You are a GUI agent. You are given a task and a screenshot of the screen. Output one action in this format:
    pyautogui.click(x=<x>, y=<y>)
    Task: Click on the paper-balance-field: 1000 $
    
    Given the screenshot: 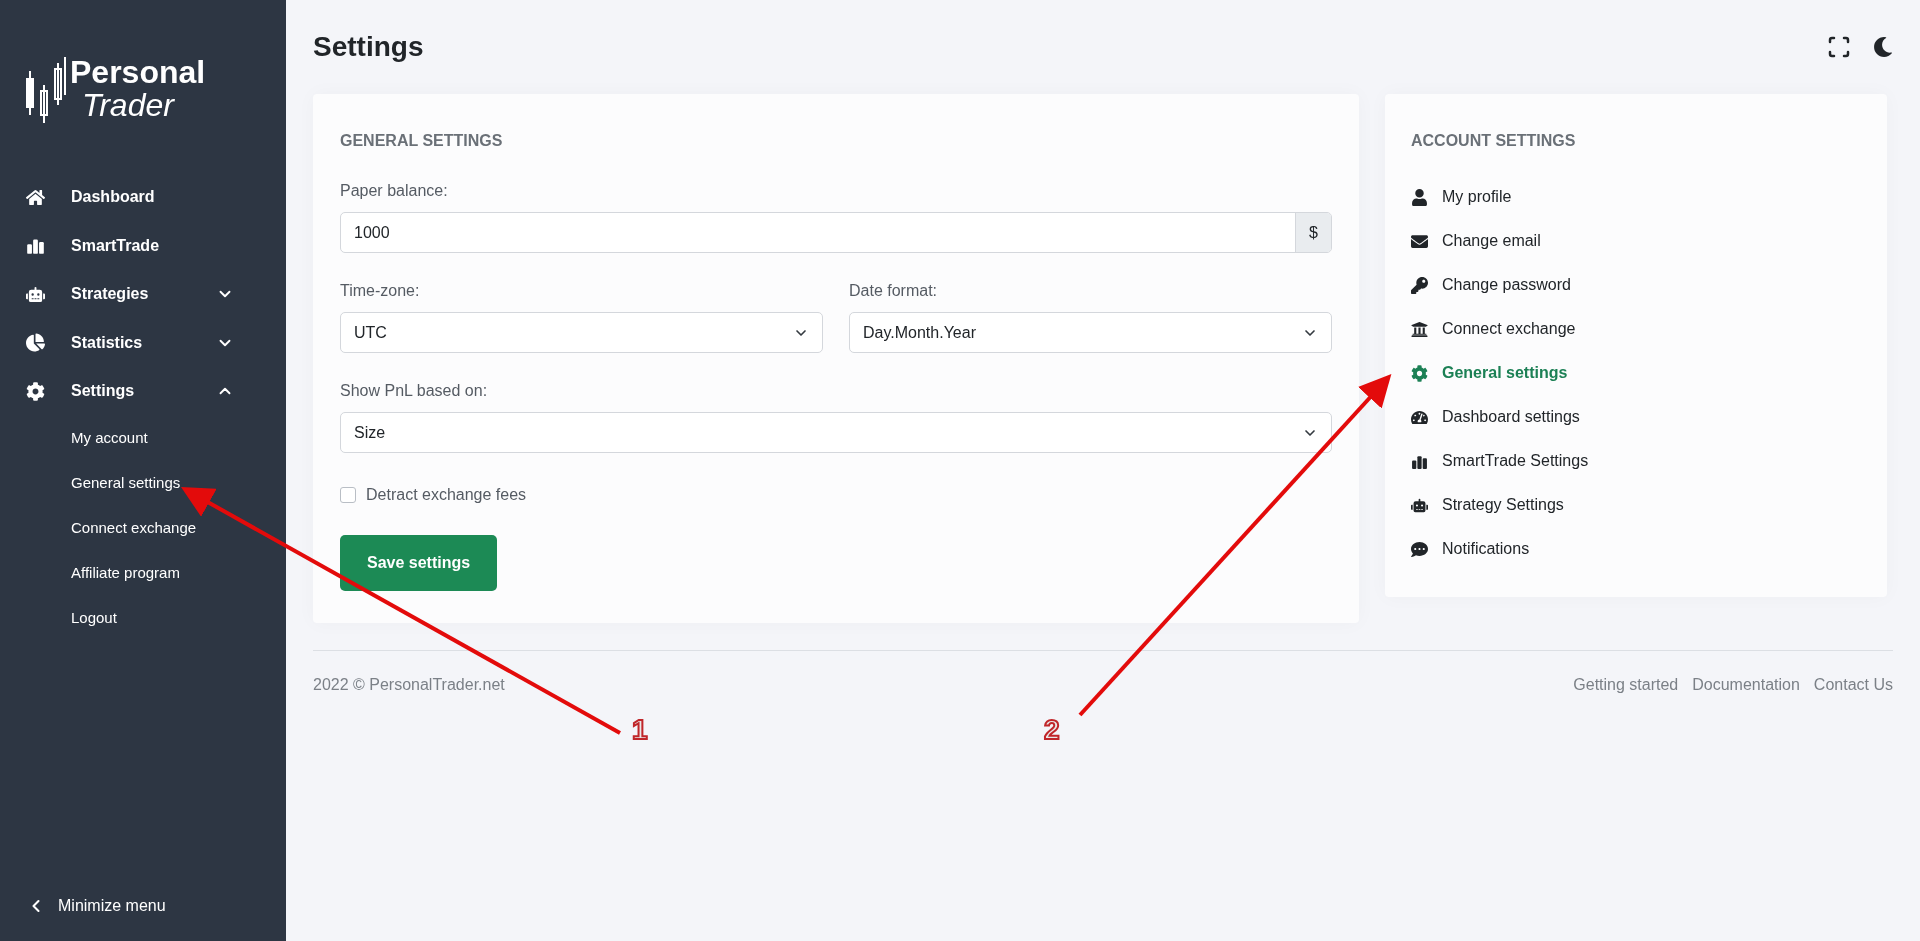 What is the action you would take?
    pyautogui.click(x=836, y=232)
    